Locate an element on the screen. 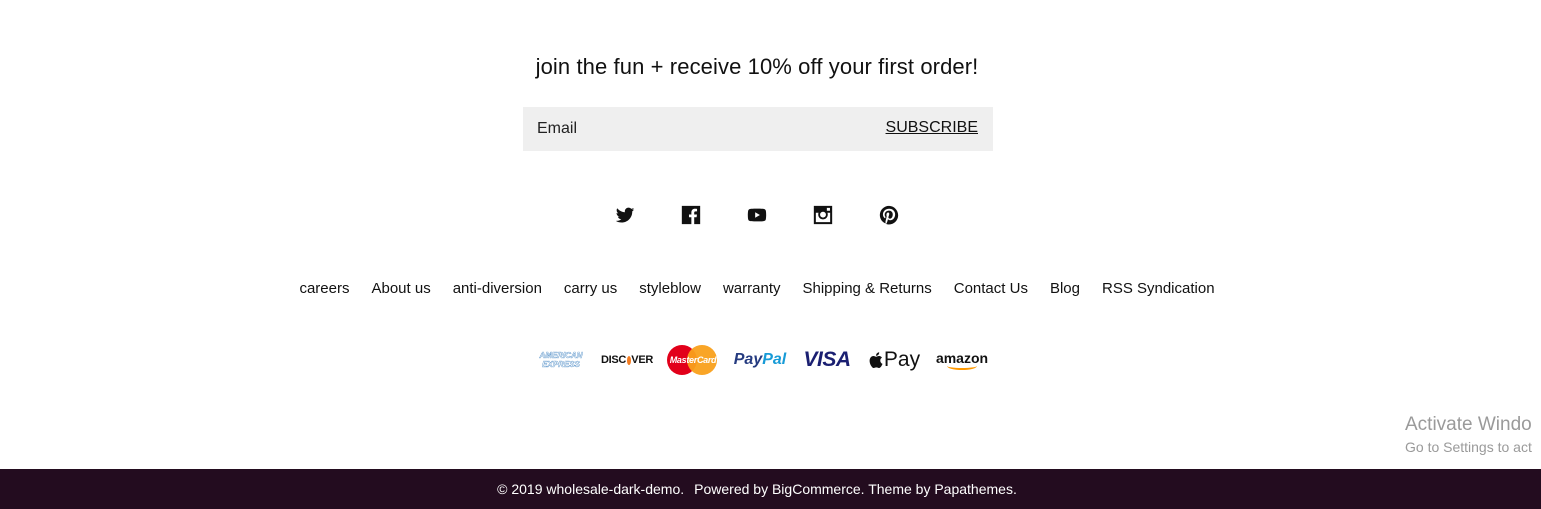 This screenshot has width=1541, height=509. powered-prefix: Powered by is located at coordinates (733, 489).